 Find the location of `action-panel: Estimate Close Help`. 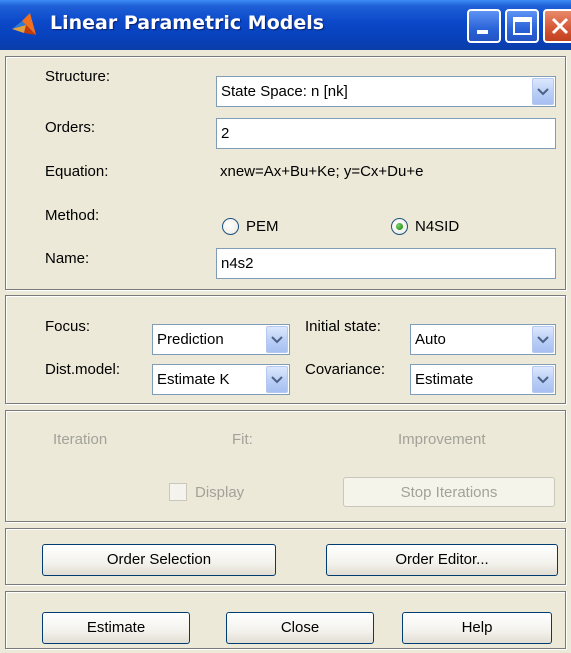

action-panel: Estimate Close Help is located at coordinates (285, 620).